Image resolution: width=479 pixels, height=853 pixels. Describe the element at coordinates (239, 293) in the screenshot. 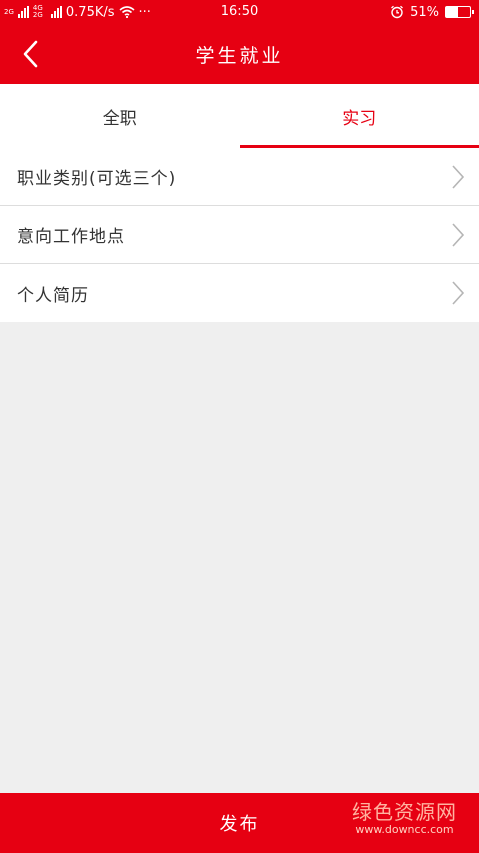

I see `list-item-resume: 个人简历` at that location.